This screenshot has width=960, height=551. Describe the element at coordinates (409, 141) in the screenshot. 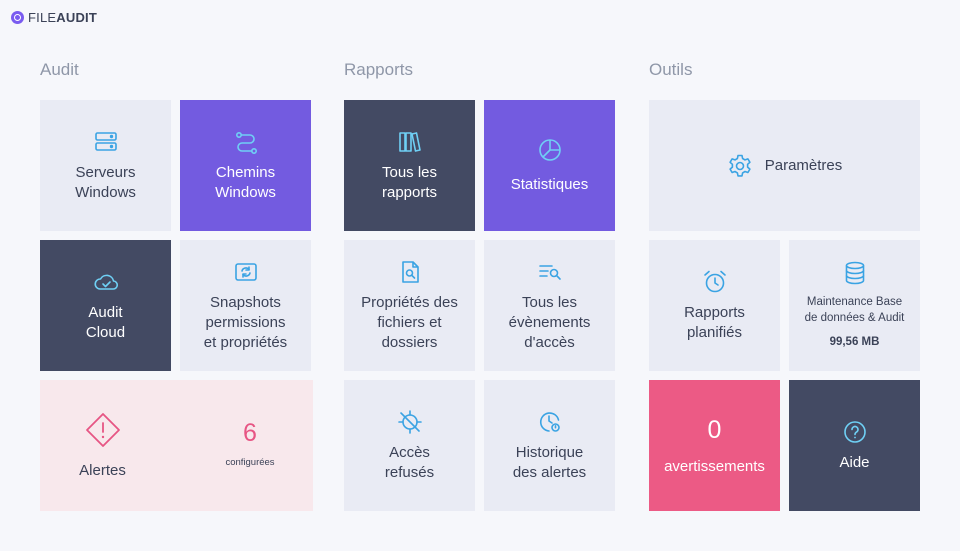

I see `books-icon` at that location.